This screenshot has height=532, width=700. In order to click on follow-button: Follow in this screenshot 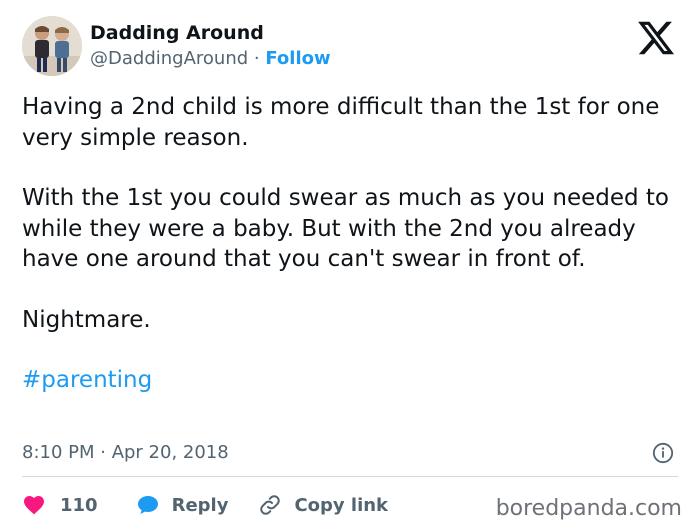, I will do `click(297, 58)`.